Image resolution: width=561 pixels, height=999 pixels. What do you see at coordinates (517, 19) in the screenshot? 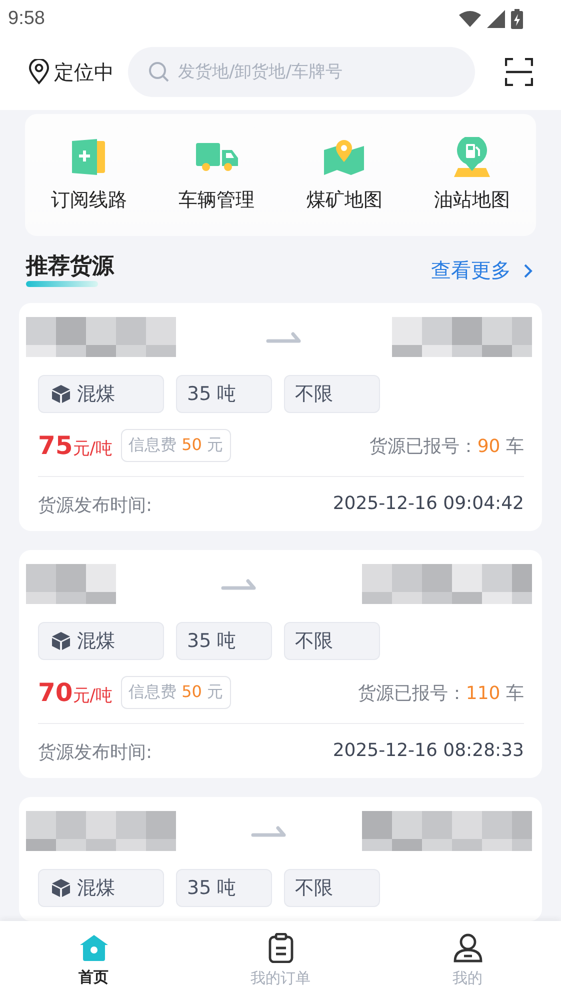
I see `battery-icon` at bounding box center [517, 19].